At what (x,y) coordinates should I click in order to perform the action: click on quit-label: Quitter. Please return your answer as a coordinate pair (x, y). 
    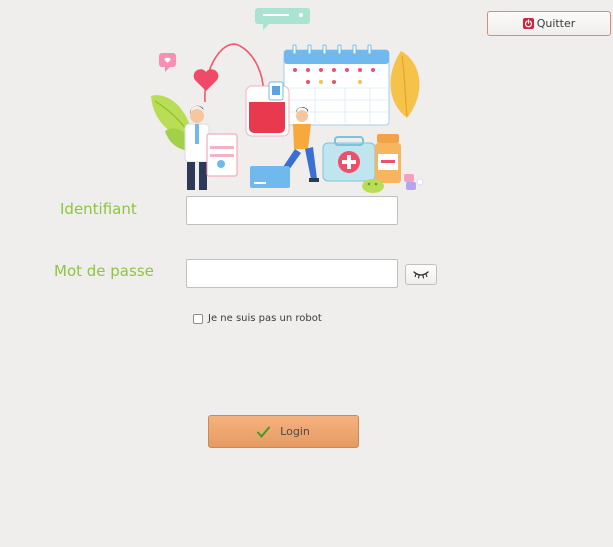
    Looking at the image, I should click on (556, 23).